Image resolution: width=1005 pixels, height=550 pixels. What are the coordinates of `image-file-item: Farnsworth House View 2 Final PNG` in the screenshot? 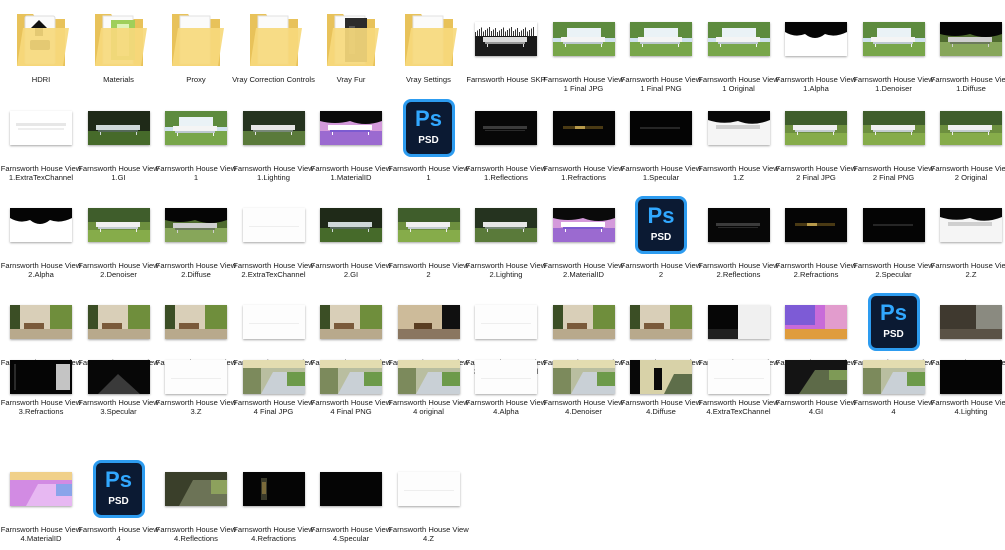 It's located at (893, 141).